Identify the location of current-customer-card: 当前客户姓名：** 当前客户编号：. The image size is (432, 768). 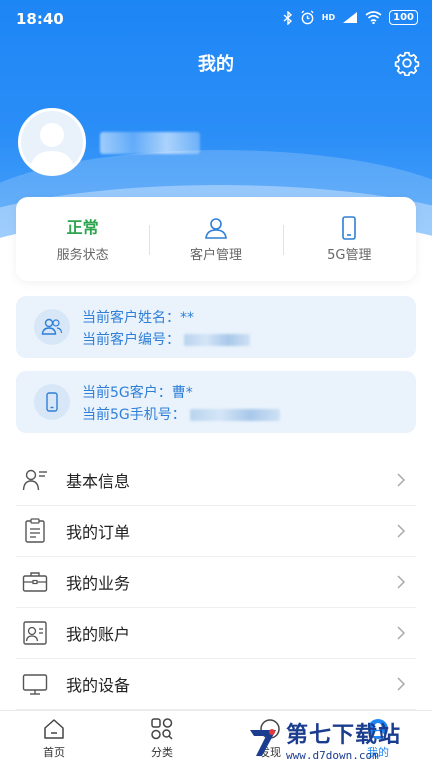
(216, 327).